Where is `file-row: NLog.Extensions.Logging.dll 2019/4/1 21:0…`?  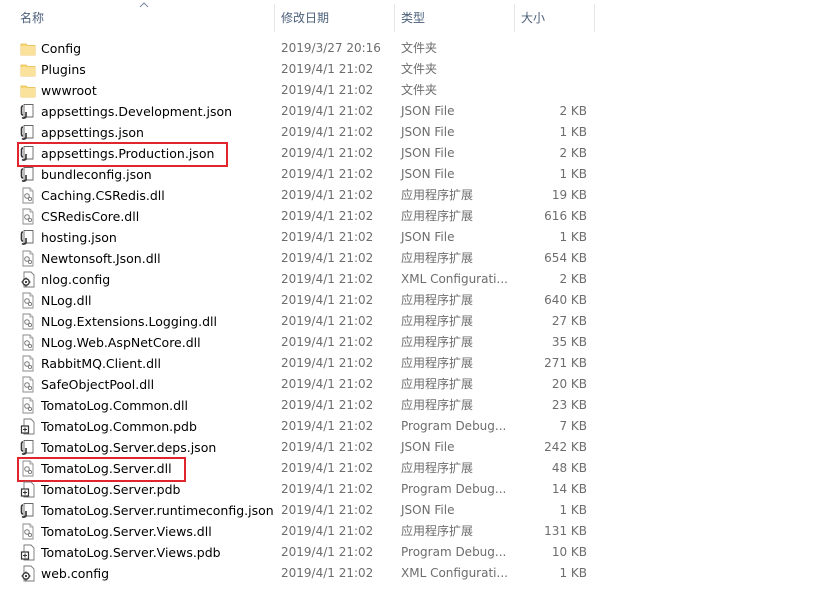
file-row: NLog.Extensions.Logging.dll 2019/4/1 21:0… is located at coordinates (300, 321).